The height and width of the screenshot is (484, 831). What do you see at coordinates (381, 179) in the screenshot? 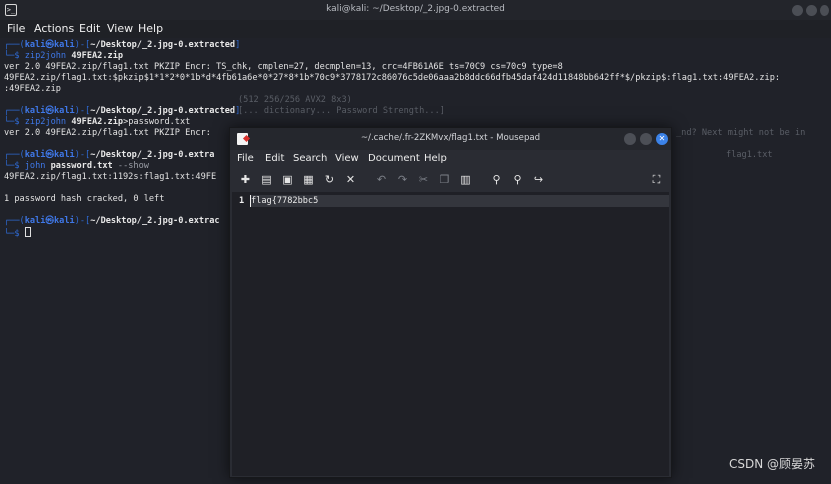
I see `undo-icon: ↶` at bounding box center [381, 179].